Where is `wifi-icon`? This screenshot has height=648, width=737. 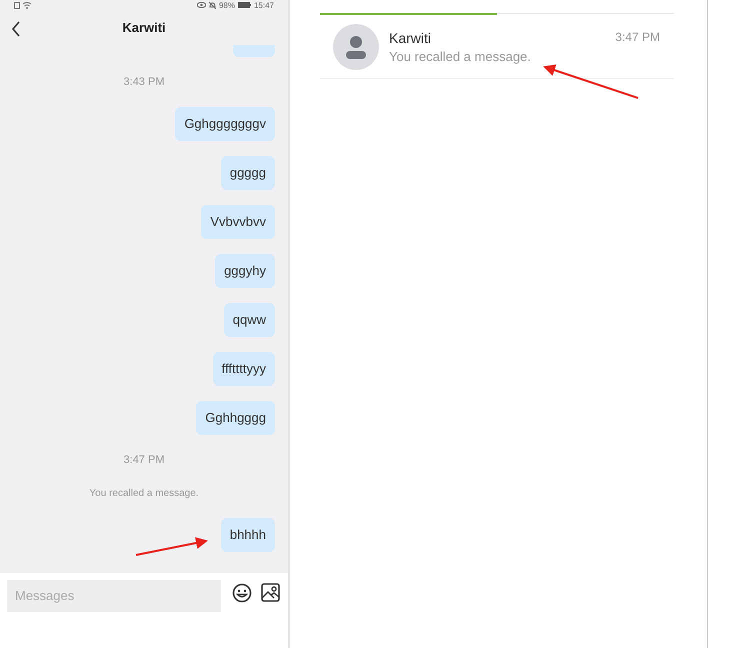 wifi-icon is located at coordinates (27, 5).